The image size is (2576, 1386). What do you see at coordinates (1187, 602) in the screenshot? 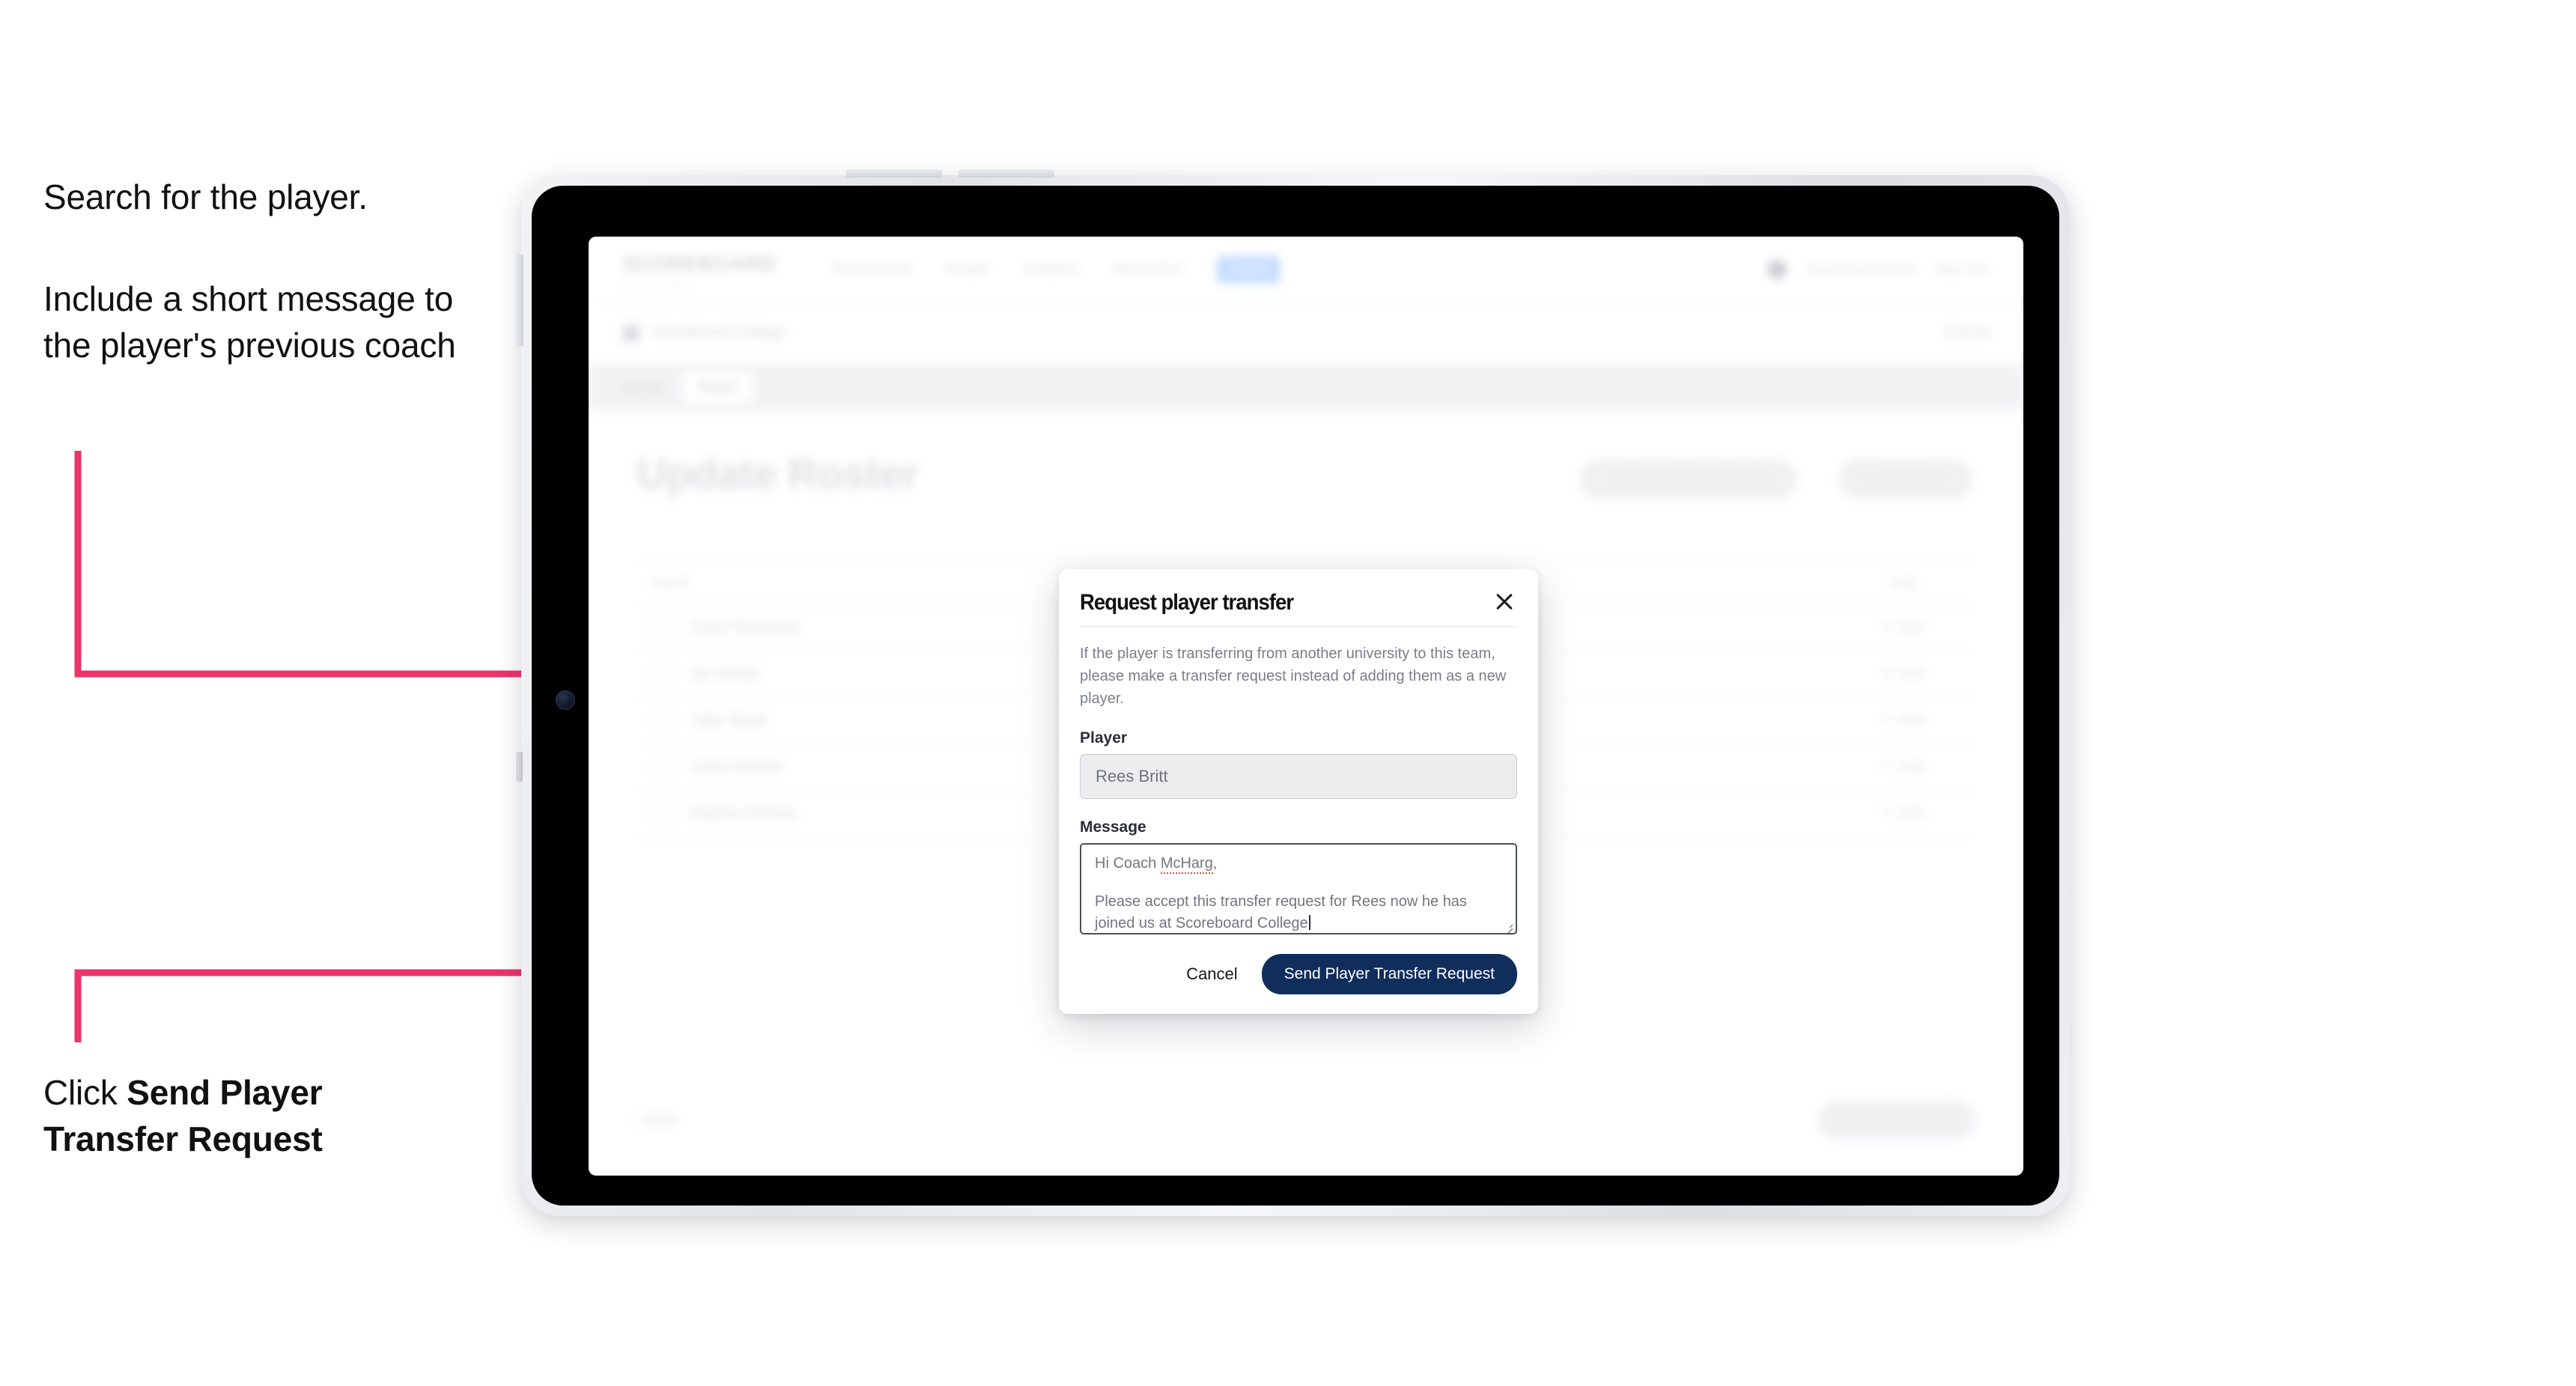
I see `modal-title: Request player transfer` at bounding box center [1187, 602].